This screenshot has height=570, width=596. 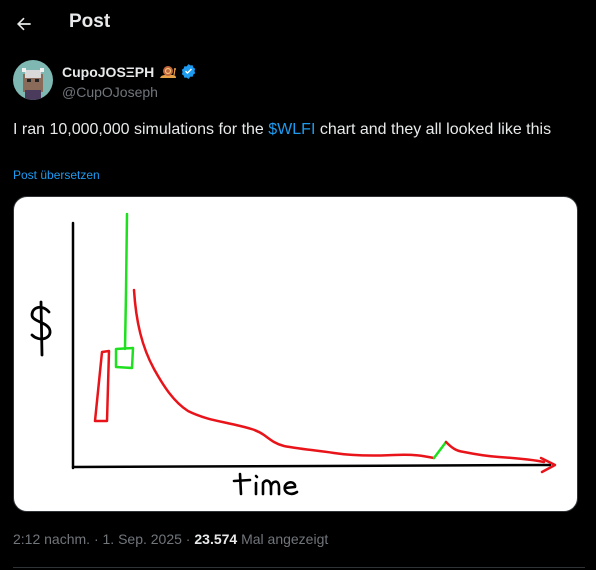 What do you see at coordinates (216, 539) in the screenshot?
I see `views-count: 23.574` at bounding box center [216, 539].